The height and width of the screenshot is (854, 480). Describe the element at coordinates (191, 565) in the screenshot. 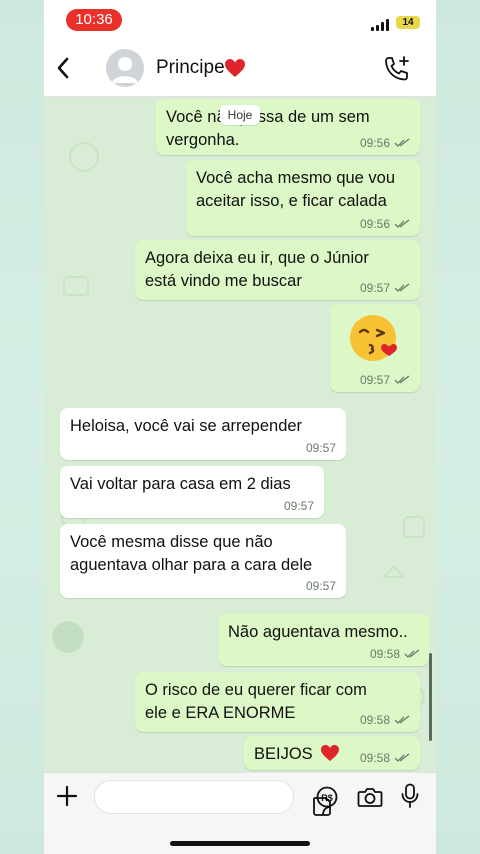

I see `message-text: aguentava olhar para a cara dele` at that location.